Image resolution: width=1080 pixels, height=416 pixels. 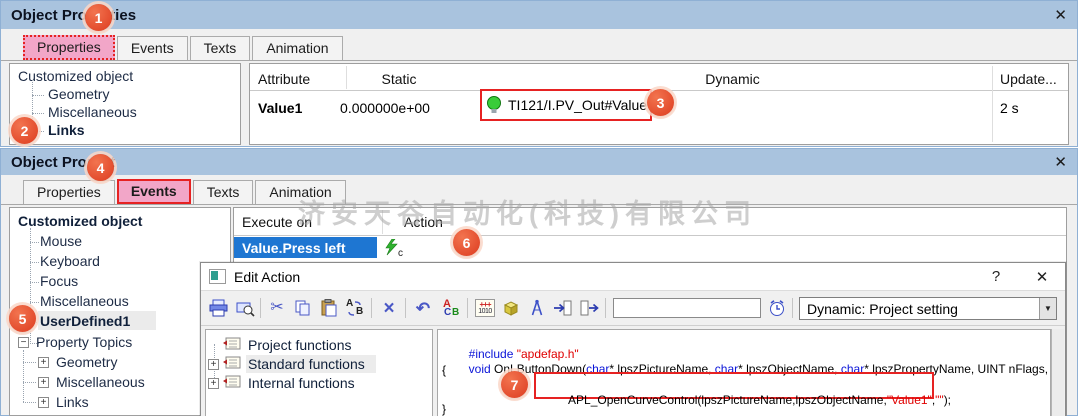 I want to click on header-divider, so click(x=650, y=235).